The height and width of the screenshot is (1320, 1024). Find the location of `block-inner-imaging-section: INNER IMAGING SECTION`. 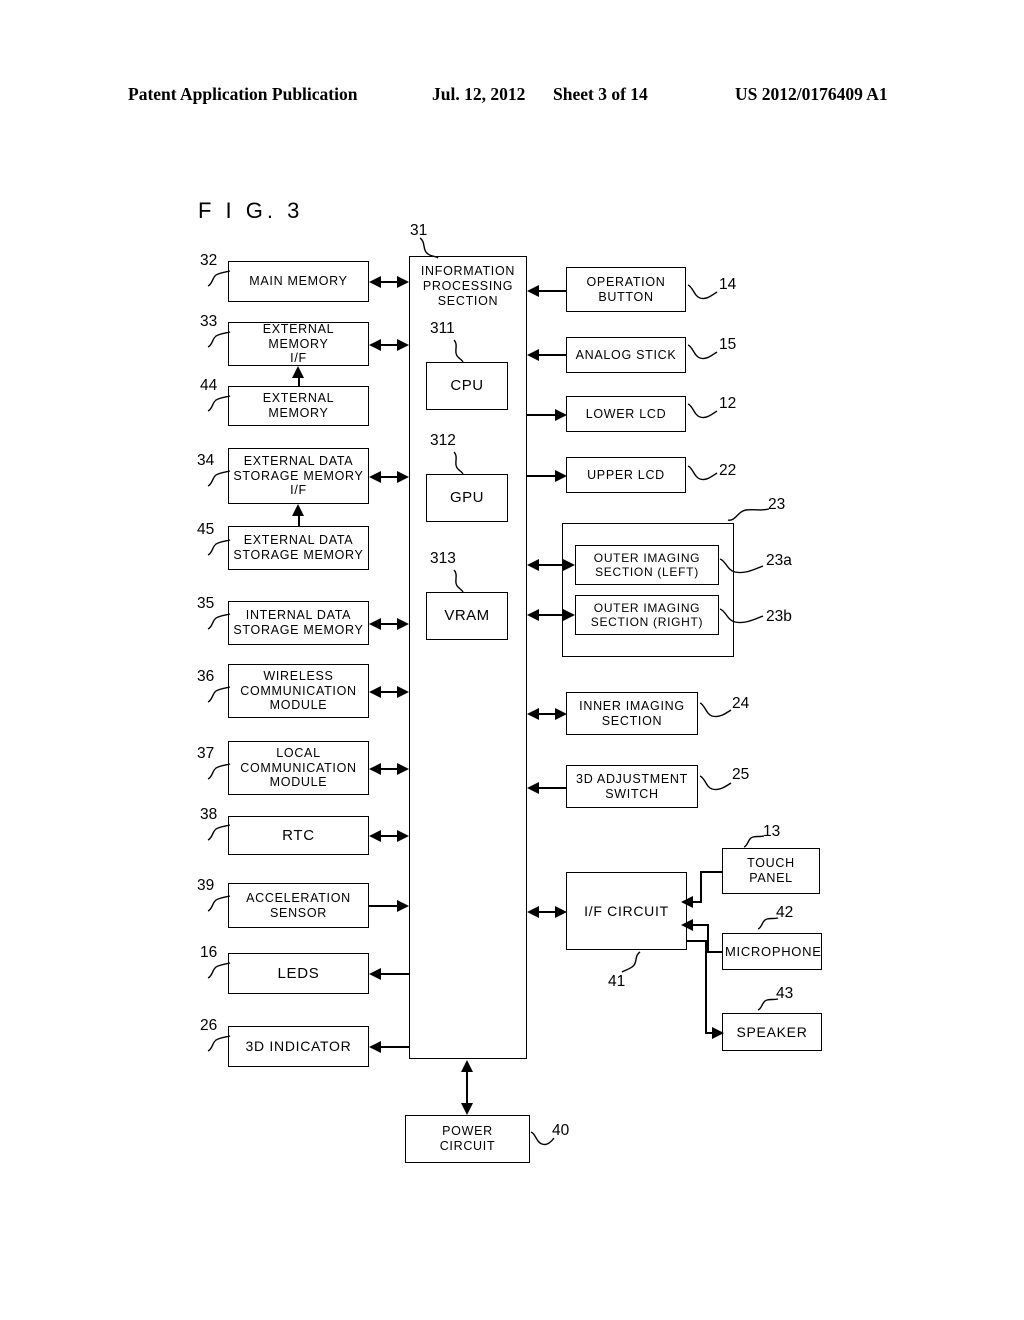

block-inner-imaging-section: INNER IMAGING SECTION is located at coordinates (632, 713).